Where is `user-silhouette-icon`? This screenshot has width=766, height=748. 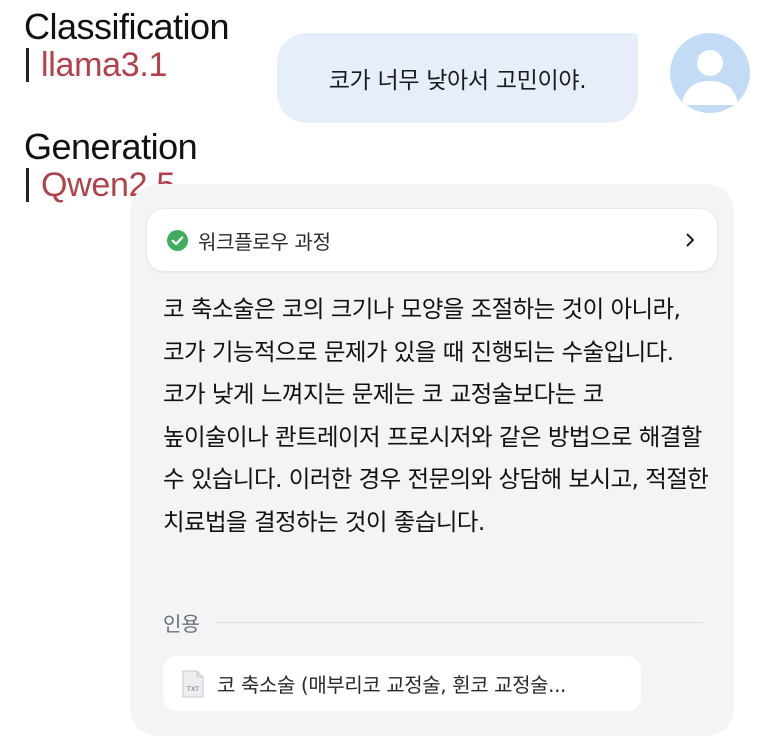
user-silhouette-icon is located at coordinates (710, 77).